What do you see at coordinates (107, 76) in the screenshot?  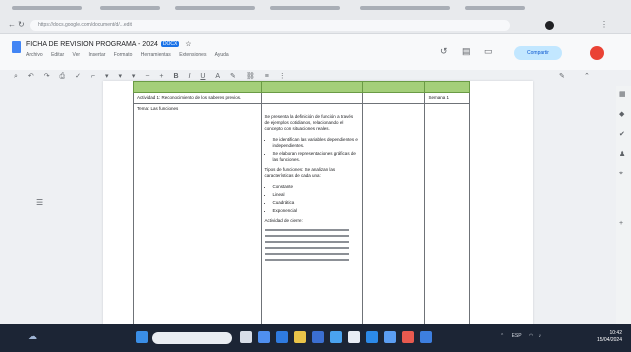 I see `zoom-select: ▾` at bounding box center [107, 76].